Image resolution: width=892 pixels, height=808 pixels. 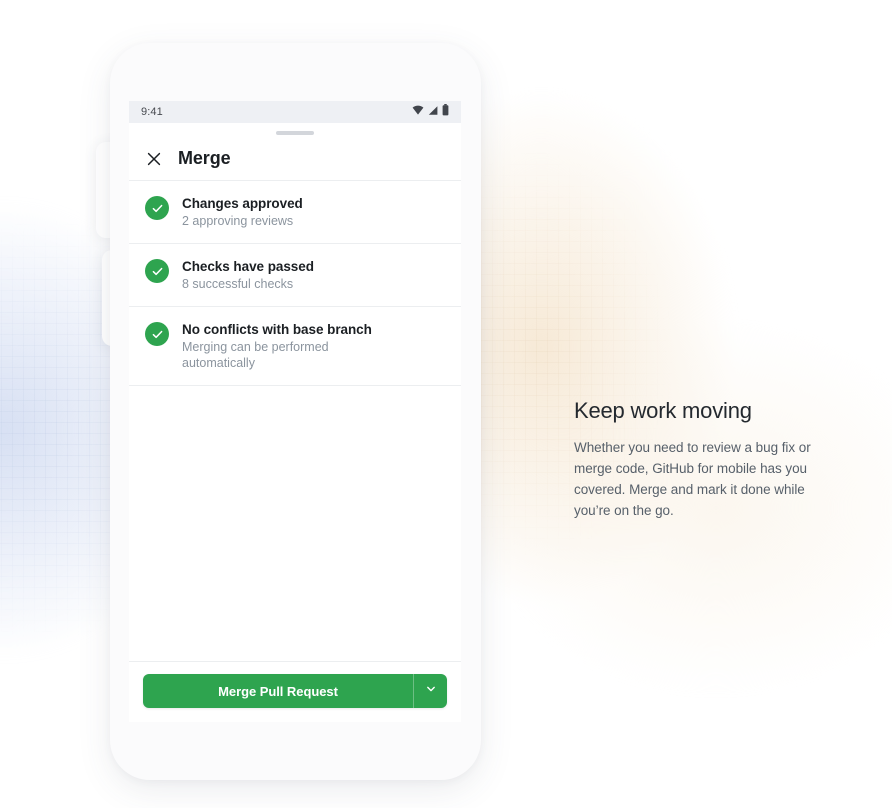 I want to click on sheet-header: Merge, so click(x=295, y=159).